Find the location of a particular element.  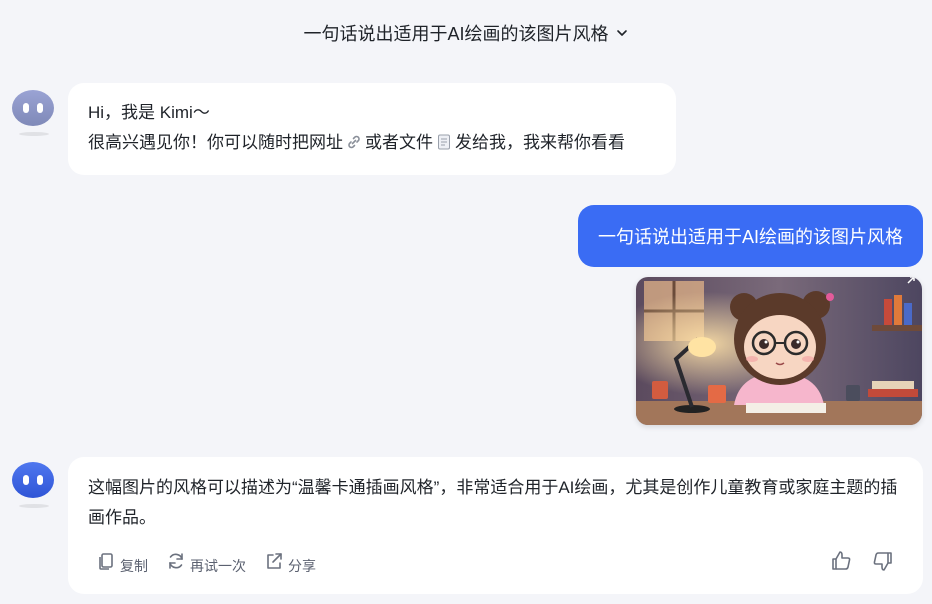

share-label: 分享 is located at coordinates (302, 566).